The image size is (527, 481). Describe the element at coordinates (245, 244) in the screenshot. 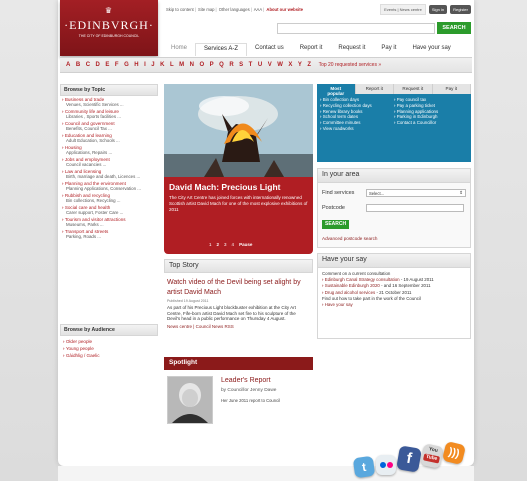

I see `pause-button: Pause` at that location.